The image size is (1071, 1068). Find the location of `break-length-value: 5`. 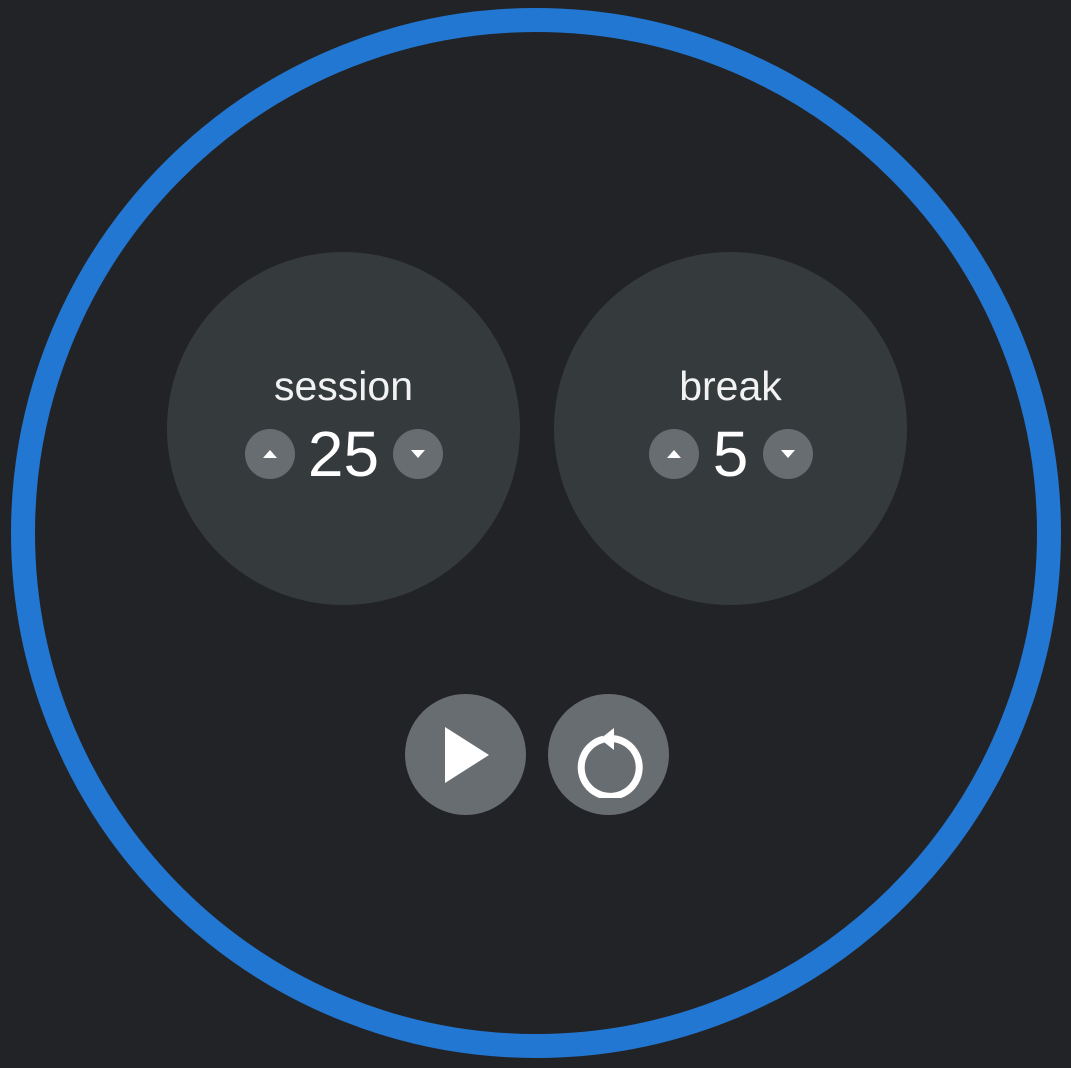

break-length-value: 5 is located at coordinates (730, 454).